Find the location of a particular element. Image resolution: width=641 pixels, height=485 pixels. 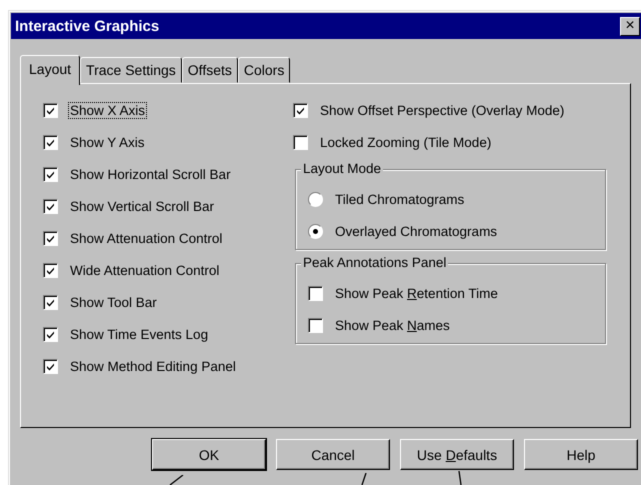

group-title: Layout Mode is located at coordinates (342, 168).